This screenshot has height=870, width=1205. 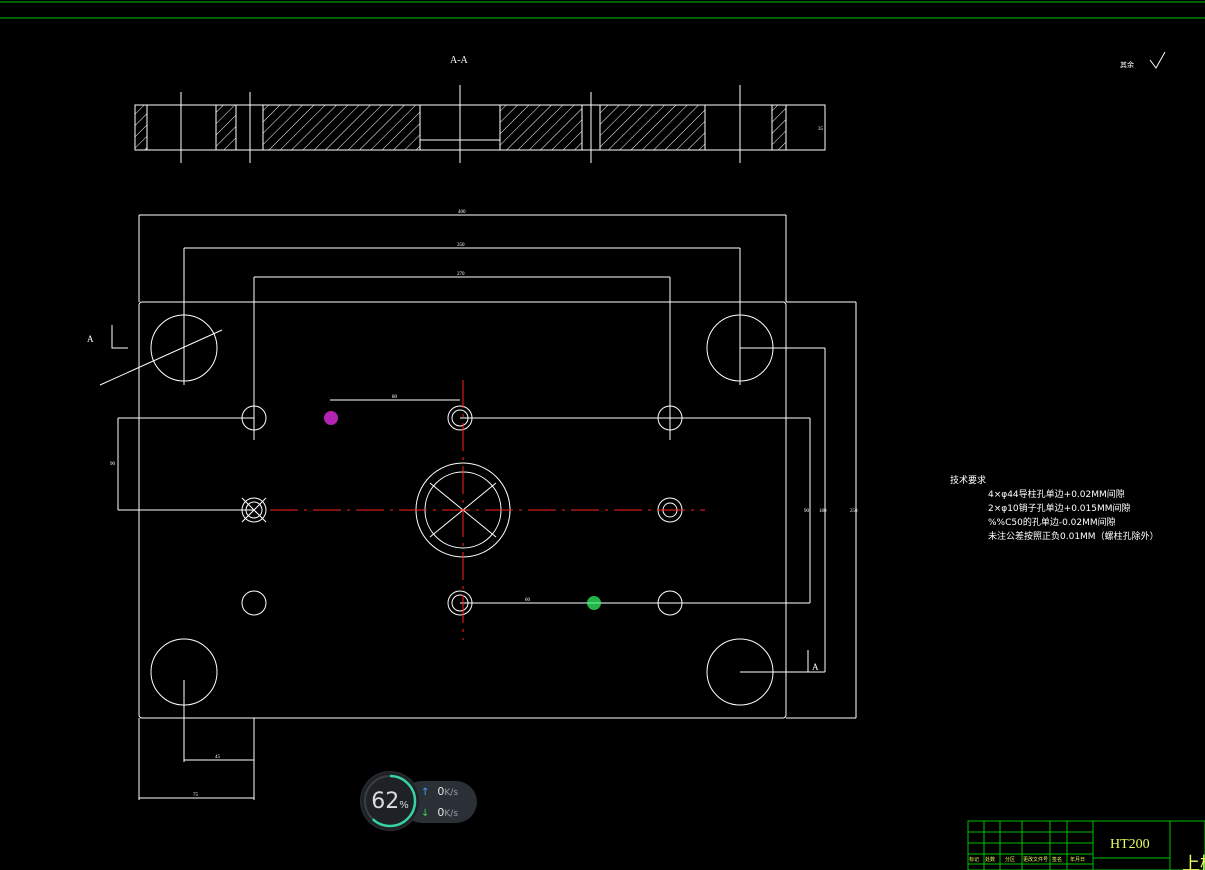 I want to click on tech-req-item: 未注公差按照正负0.01MM（螺柱孔除外）, so click(x=1073, y=536).